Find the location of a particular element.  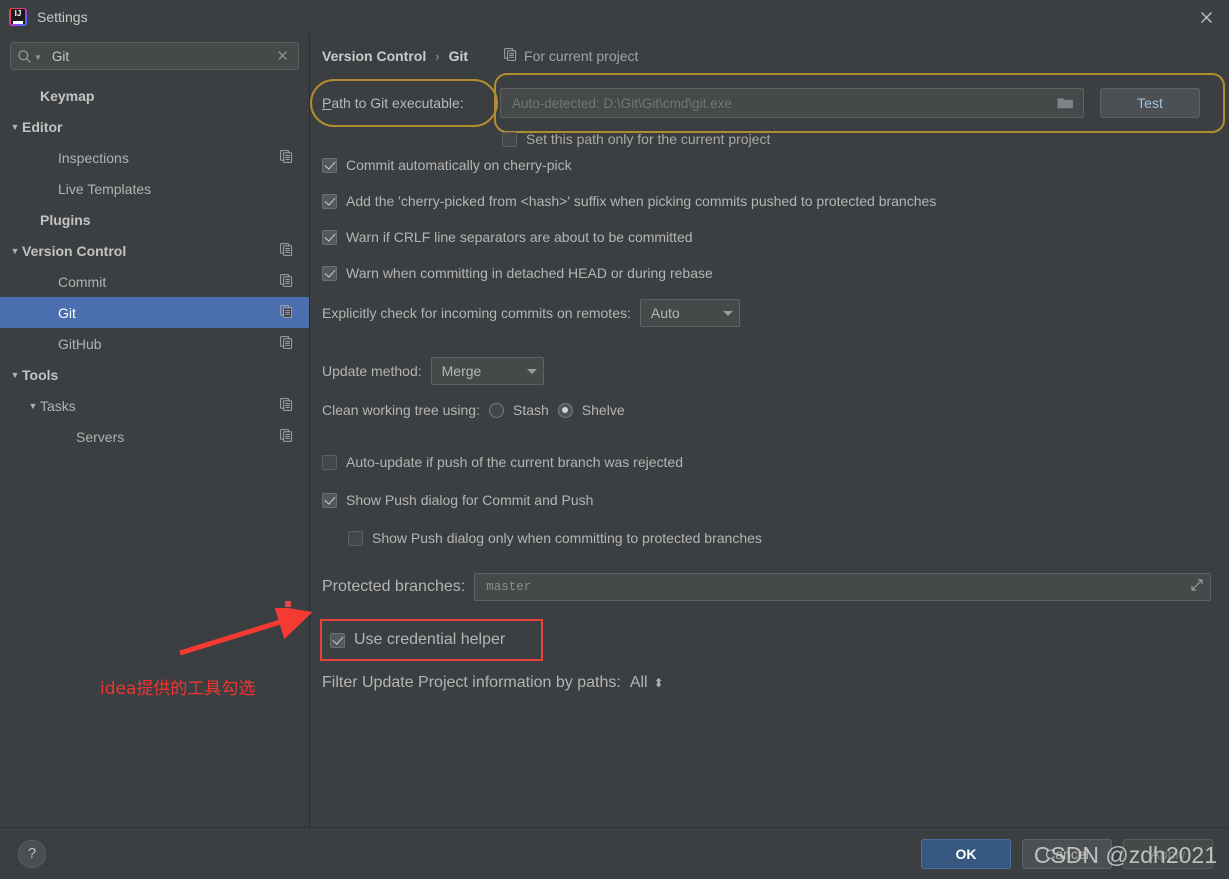

sidebar-item-editor: ▼ Editor is located at coordinates (154, 126).